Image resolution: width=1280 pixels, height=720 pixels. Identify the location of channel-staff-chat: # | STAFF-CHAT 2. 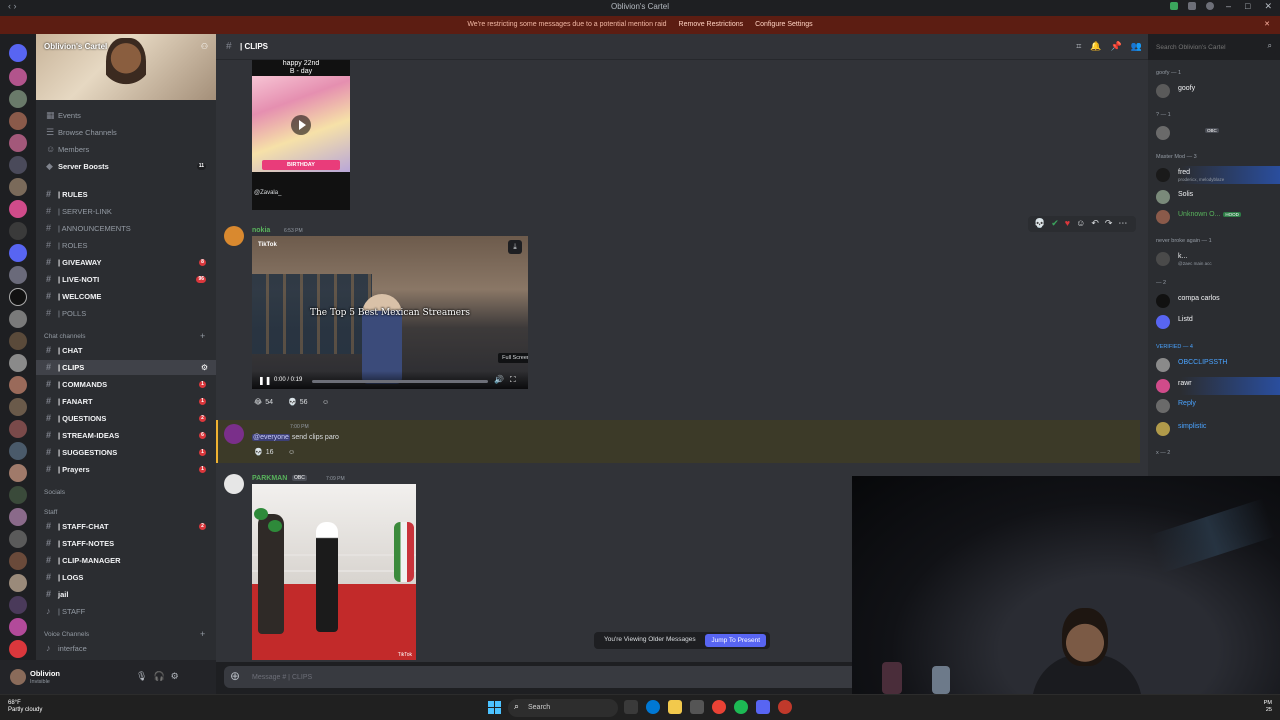
(126, 526).